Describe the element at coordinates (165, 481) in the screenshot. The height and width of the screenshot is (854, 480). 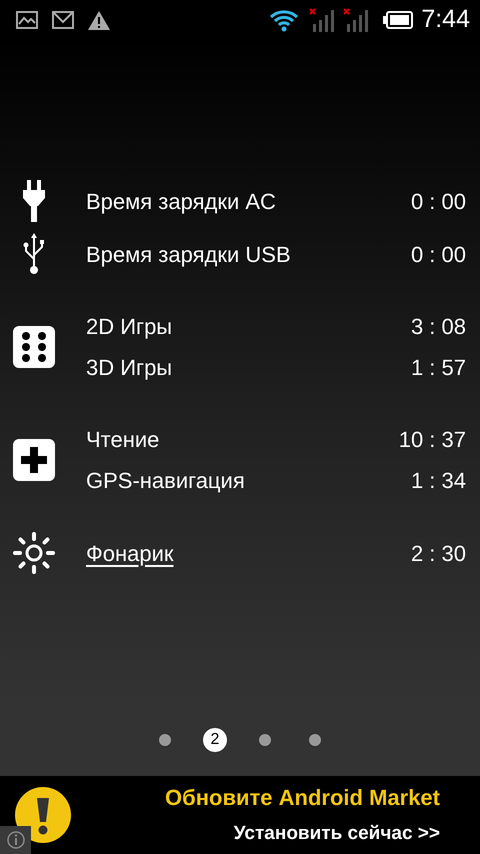
I see `usage-label: GPS-навигация` at that location.